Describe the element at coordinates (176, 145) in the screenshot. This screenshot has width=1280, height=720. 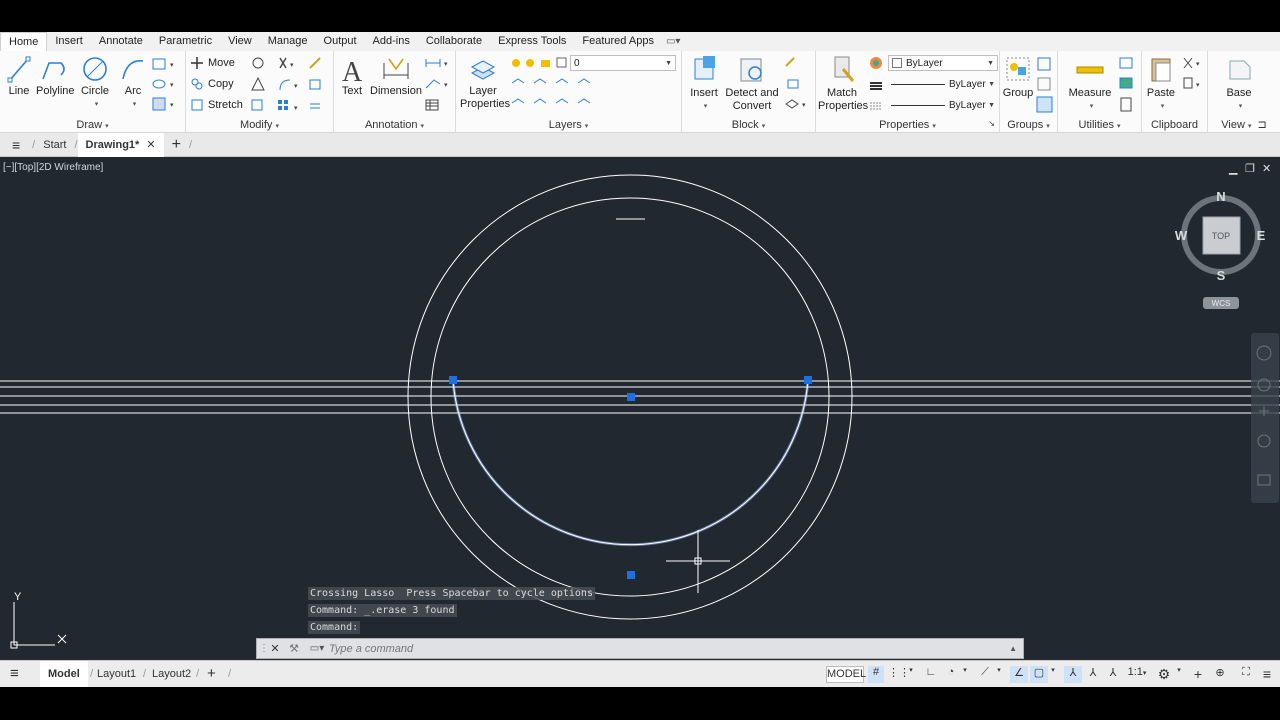
I see `new-tab-button: +` at that location.